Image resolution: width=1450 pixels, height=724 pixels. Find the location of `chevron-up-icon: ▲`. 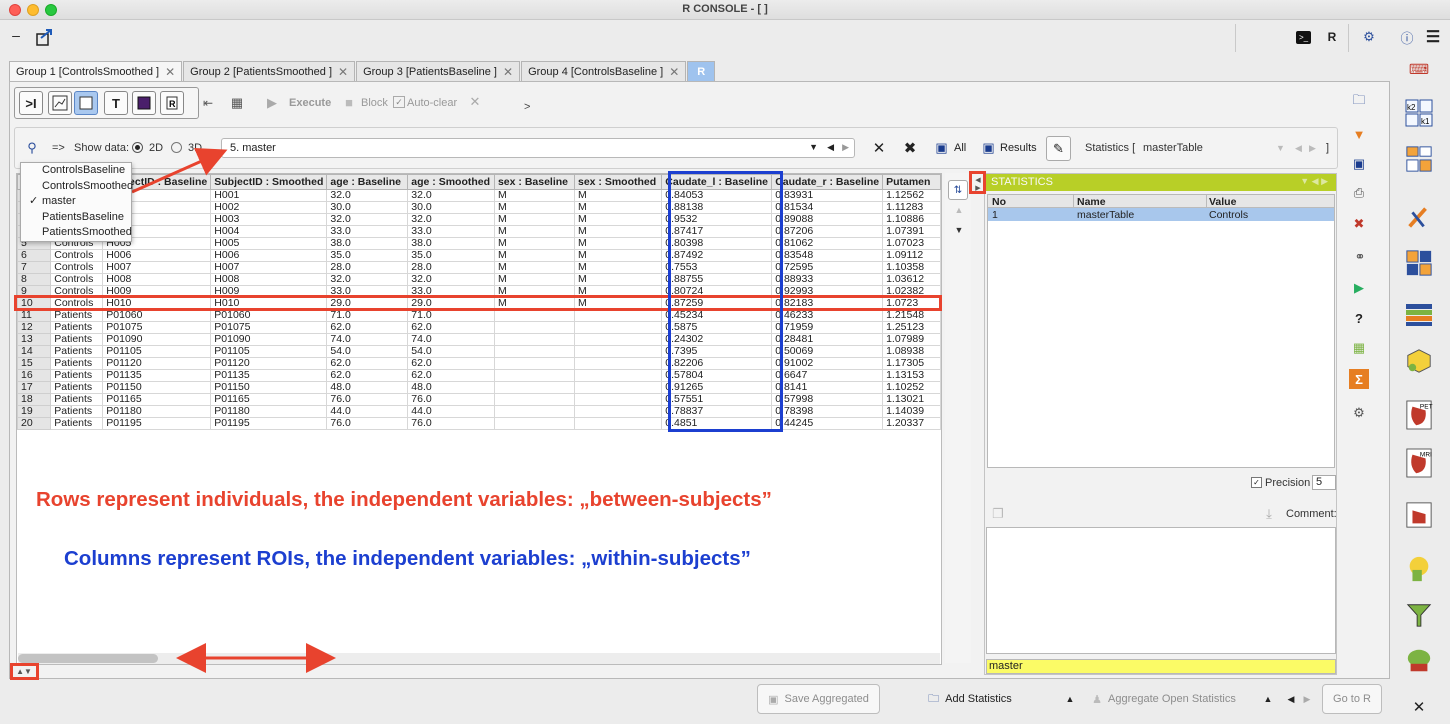

chevron-up-icon: ▲ is located at coordinates (1268, 699).